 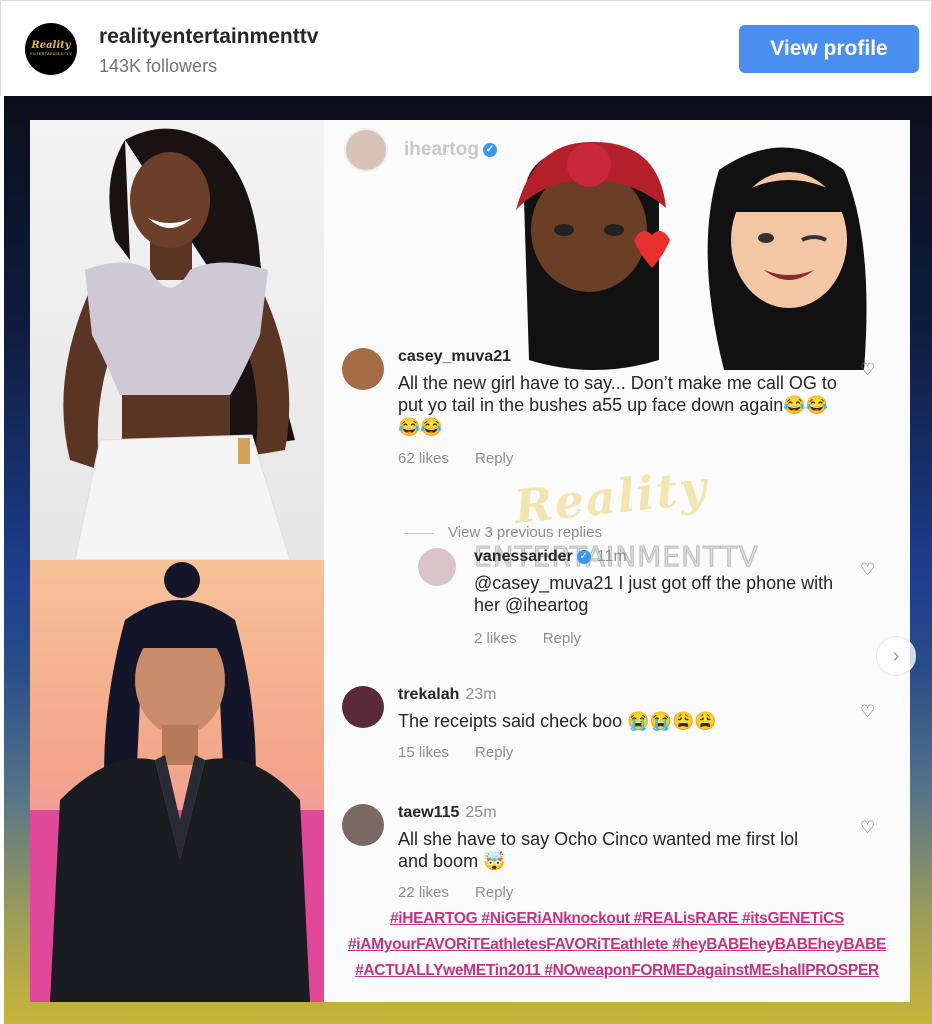 I want to click on comment-time: 23m, so click(x=481, y=694).